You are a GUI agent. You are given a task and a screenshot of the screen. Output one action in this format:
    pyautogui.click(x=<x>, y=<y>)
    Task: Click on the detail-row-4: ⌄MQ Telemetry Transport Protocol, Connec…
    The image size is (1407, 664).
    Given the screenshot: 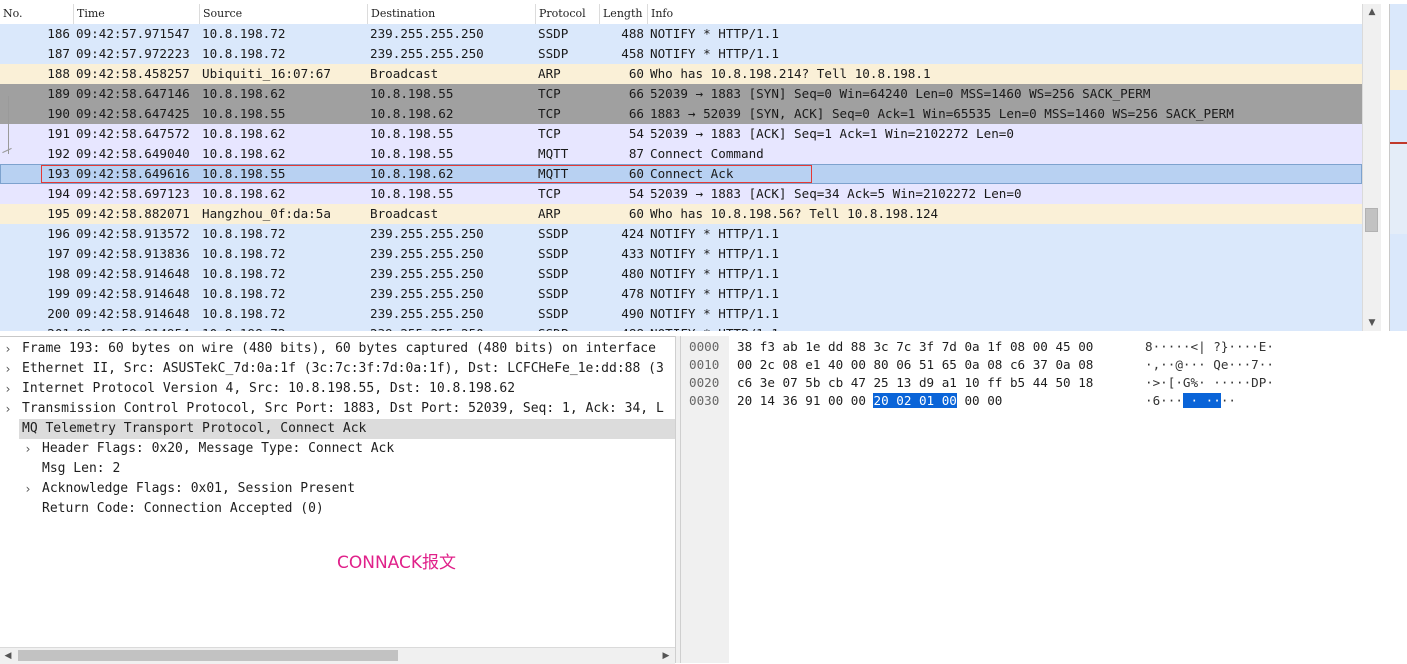 What is the action you would take?
    pyautogui.click(x=347, y=429)
    